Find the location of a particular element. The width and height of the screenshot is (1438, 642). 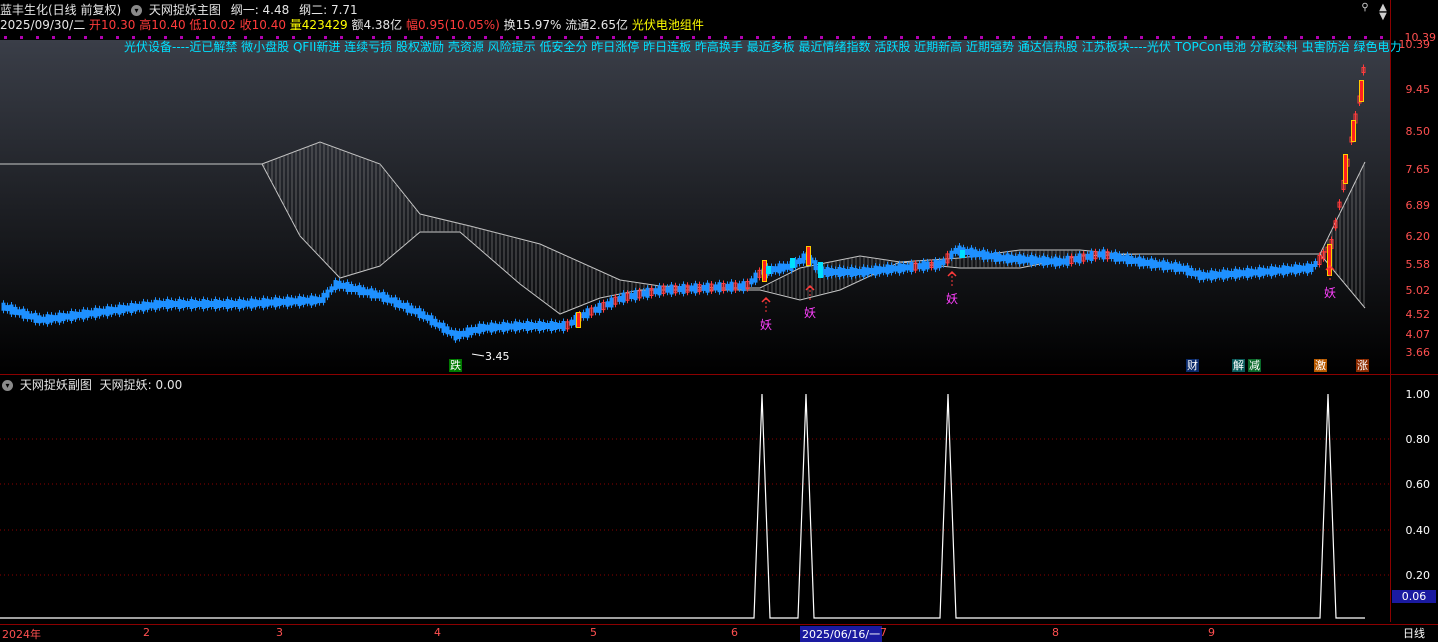

price-tick-label: 6.20 is located at coordinates (1418, 236).